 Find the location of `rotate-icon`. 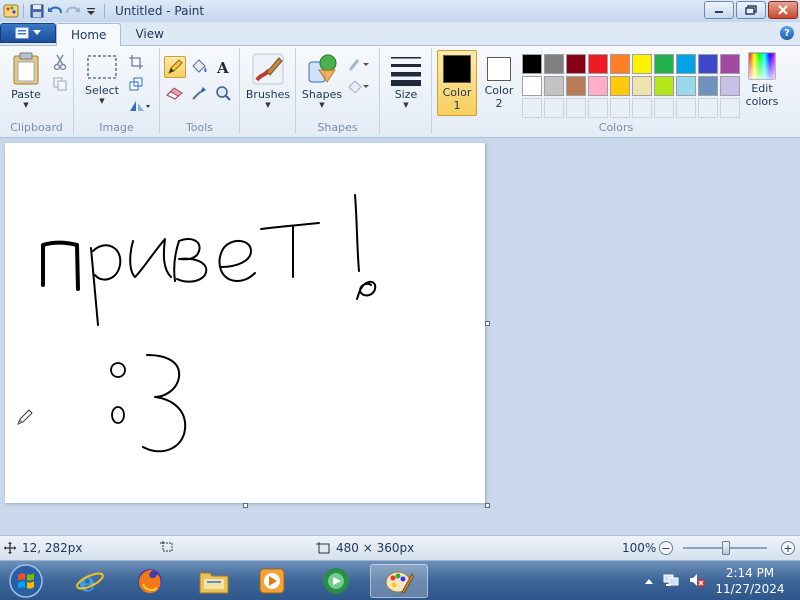

rotate-icon is located at coordinates (140, 106).